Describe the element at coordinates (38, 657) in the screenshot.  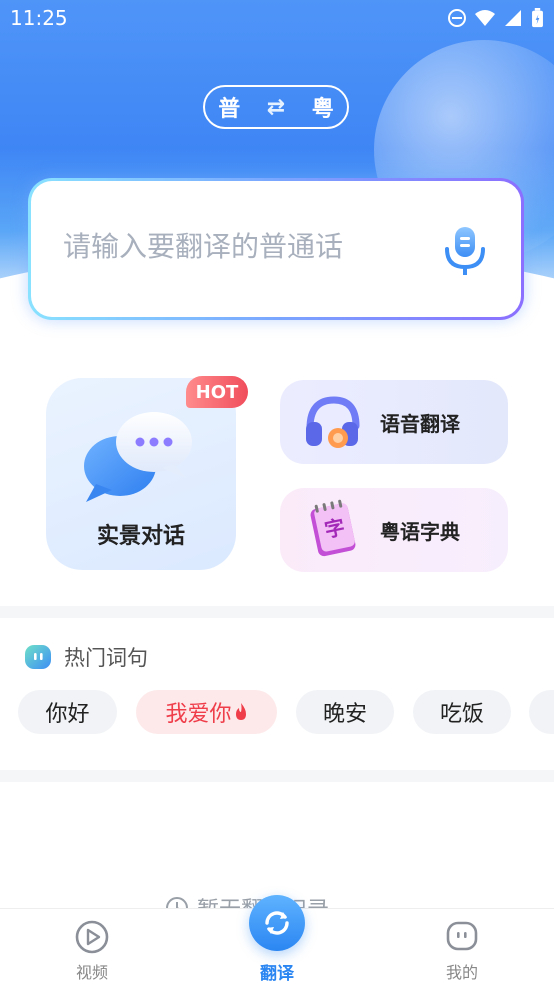
I see `phrase-bubble-icon` at that location.